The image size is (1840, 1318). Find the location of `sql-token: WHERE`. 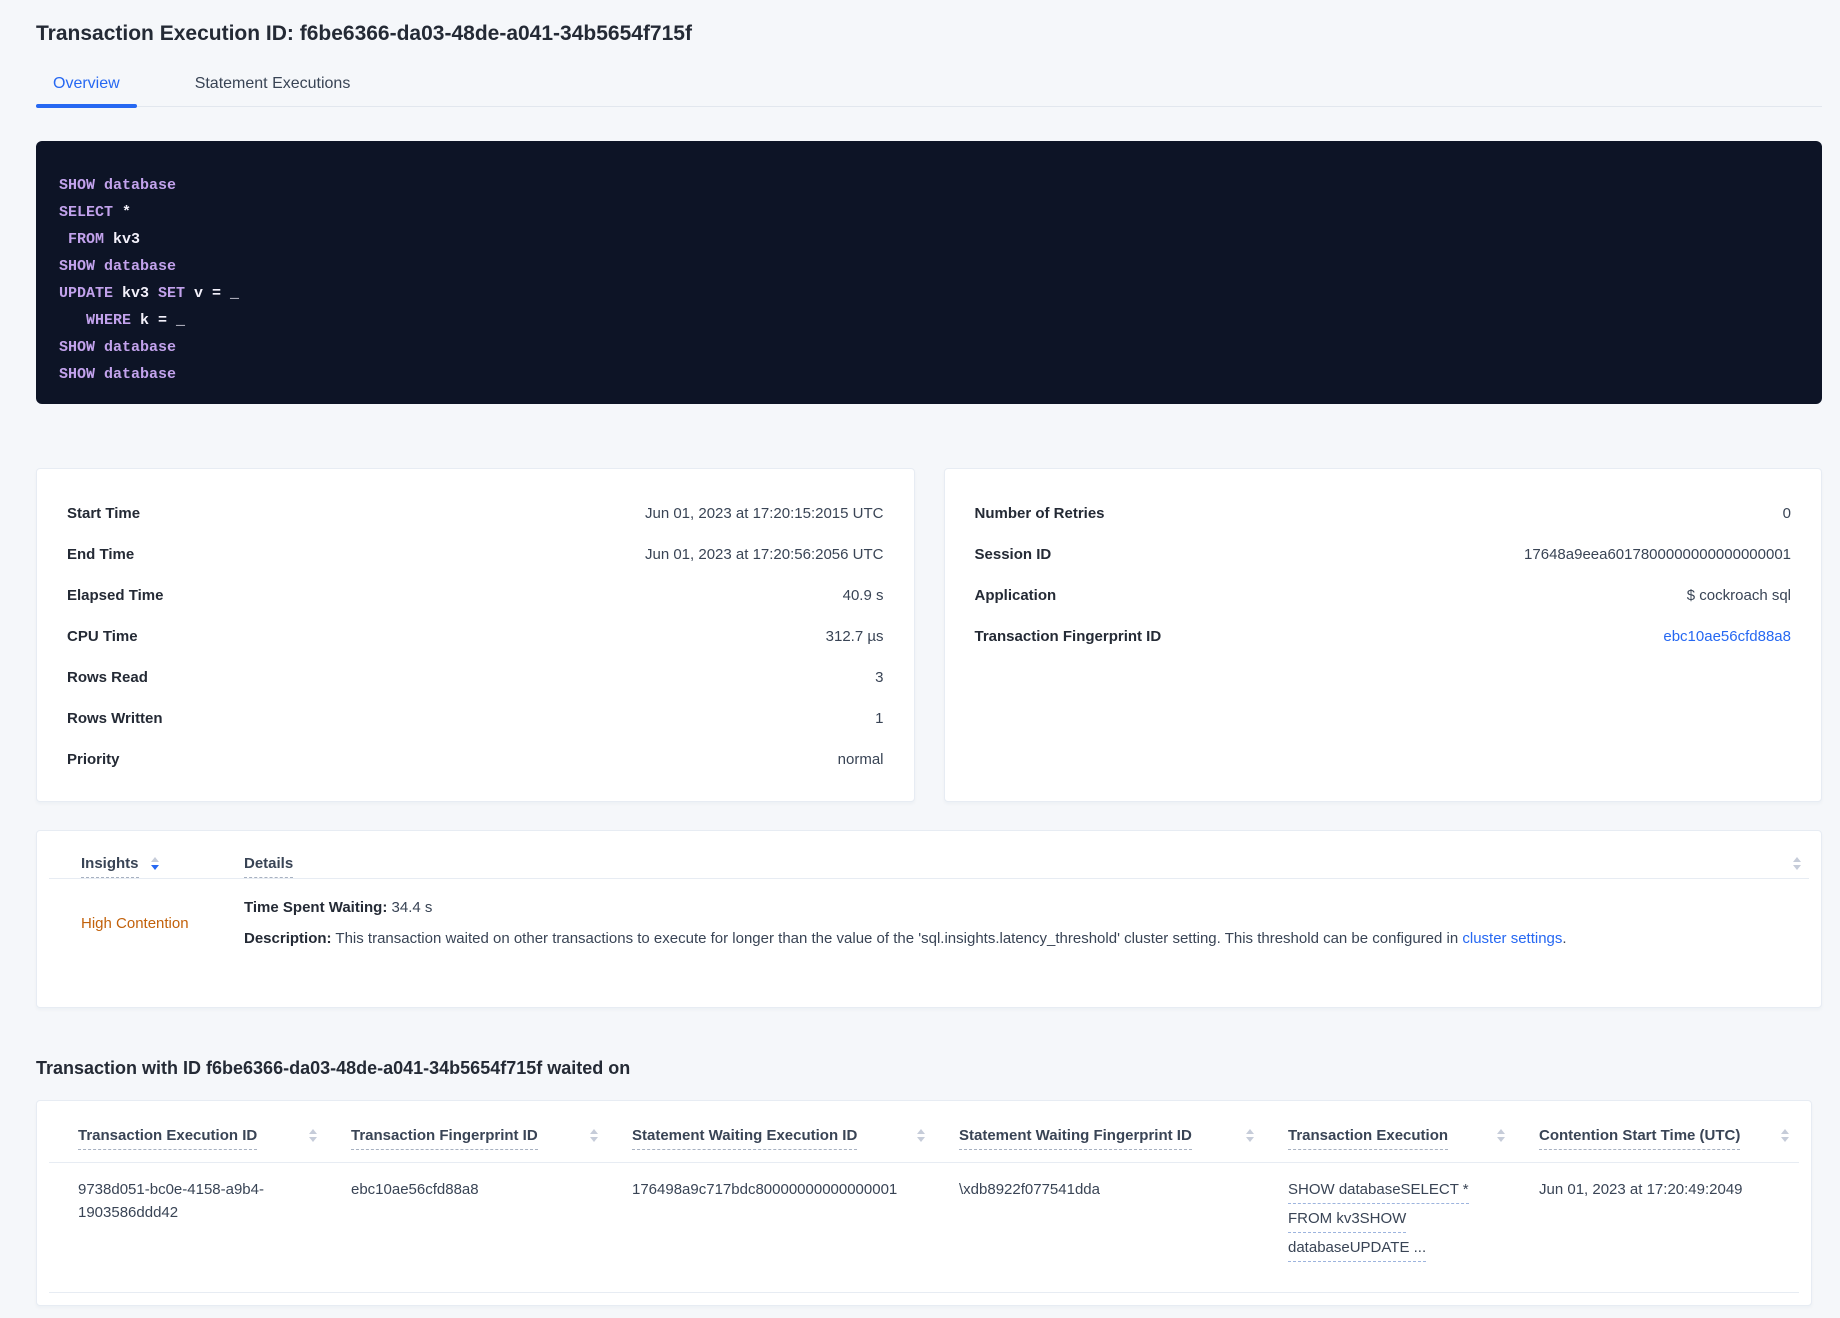

sql-token: WHERE is located at coordinates (95, 320).